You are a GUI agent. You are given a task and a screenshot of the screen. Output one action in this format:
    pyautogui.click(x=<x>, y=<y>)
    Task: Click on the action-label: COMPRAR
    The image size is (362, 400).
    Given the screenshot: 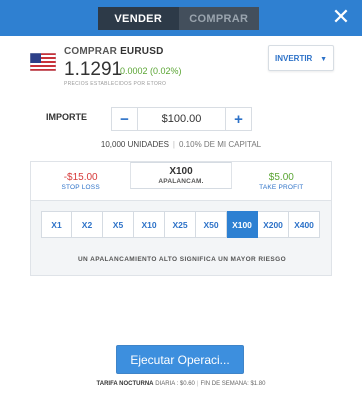 What is the action you would take?
    pyautogui.click(x=91, y=51)
    